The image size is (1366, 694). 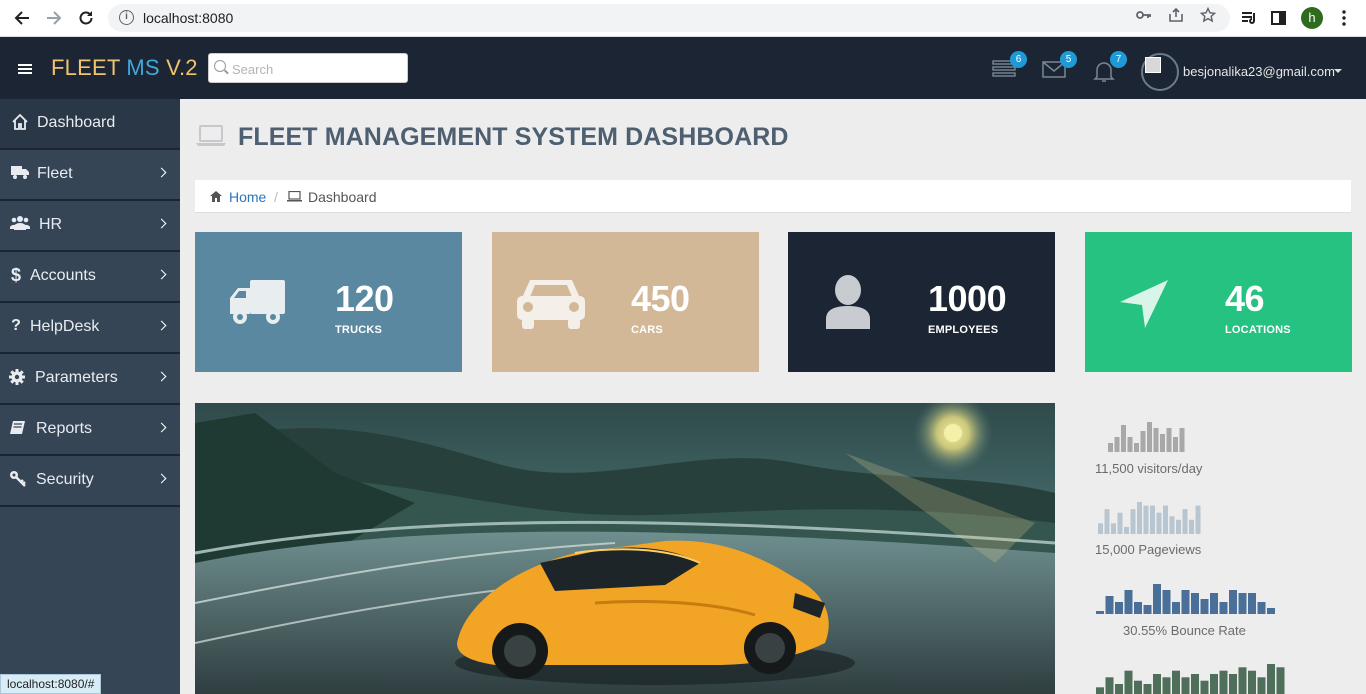 I want to click on sidebar-item-helpdesk: ? HelpDesk, so click(x=90, y=328).